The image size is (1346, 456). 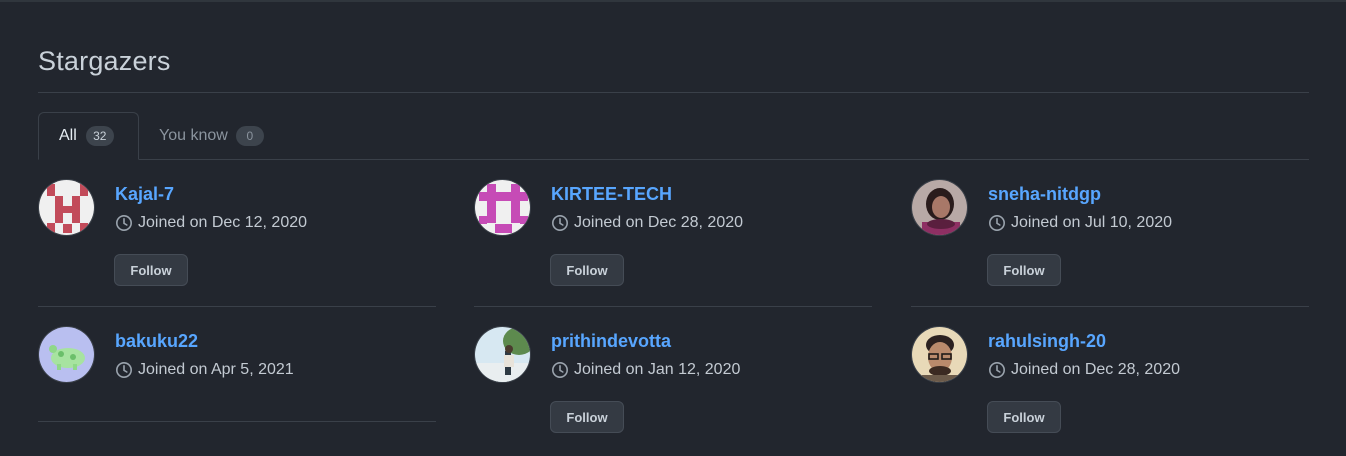 What do you see at coordinates (193, 135) in the screenshot?
I see `tab-you-know-label: You know` at bounding box center [193, 135].